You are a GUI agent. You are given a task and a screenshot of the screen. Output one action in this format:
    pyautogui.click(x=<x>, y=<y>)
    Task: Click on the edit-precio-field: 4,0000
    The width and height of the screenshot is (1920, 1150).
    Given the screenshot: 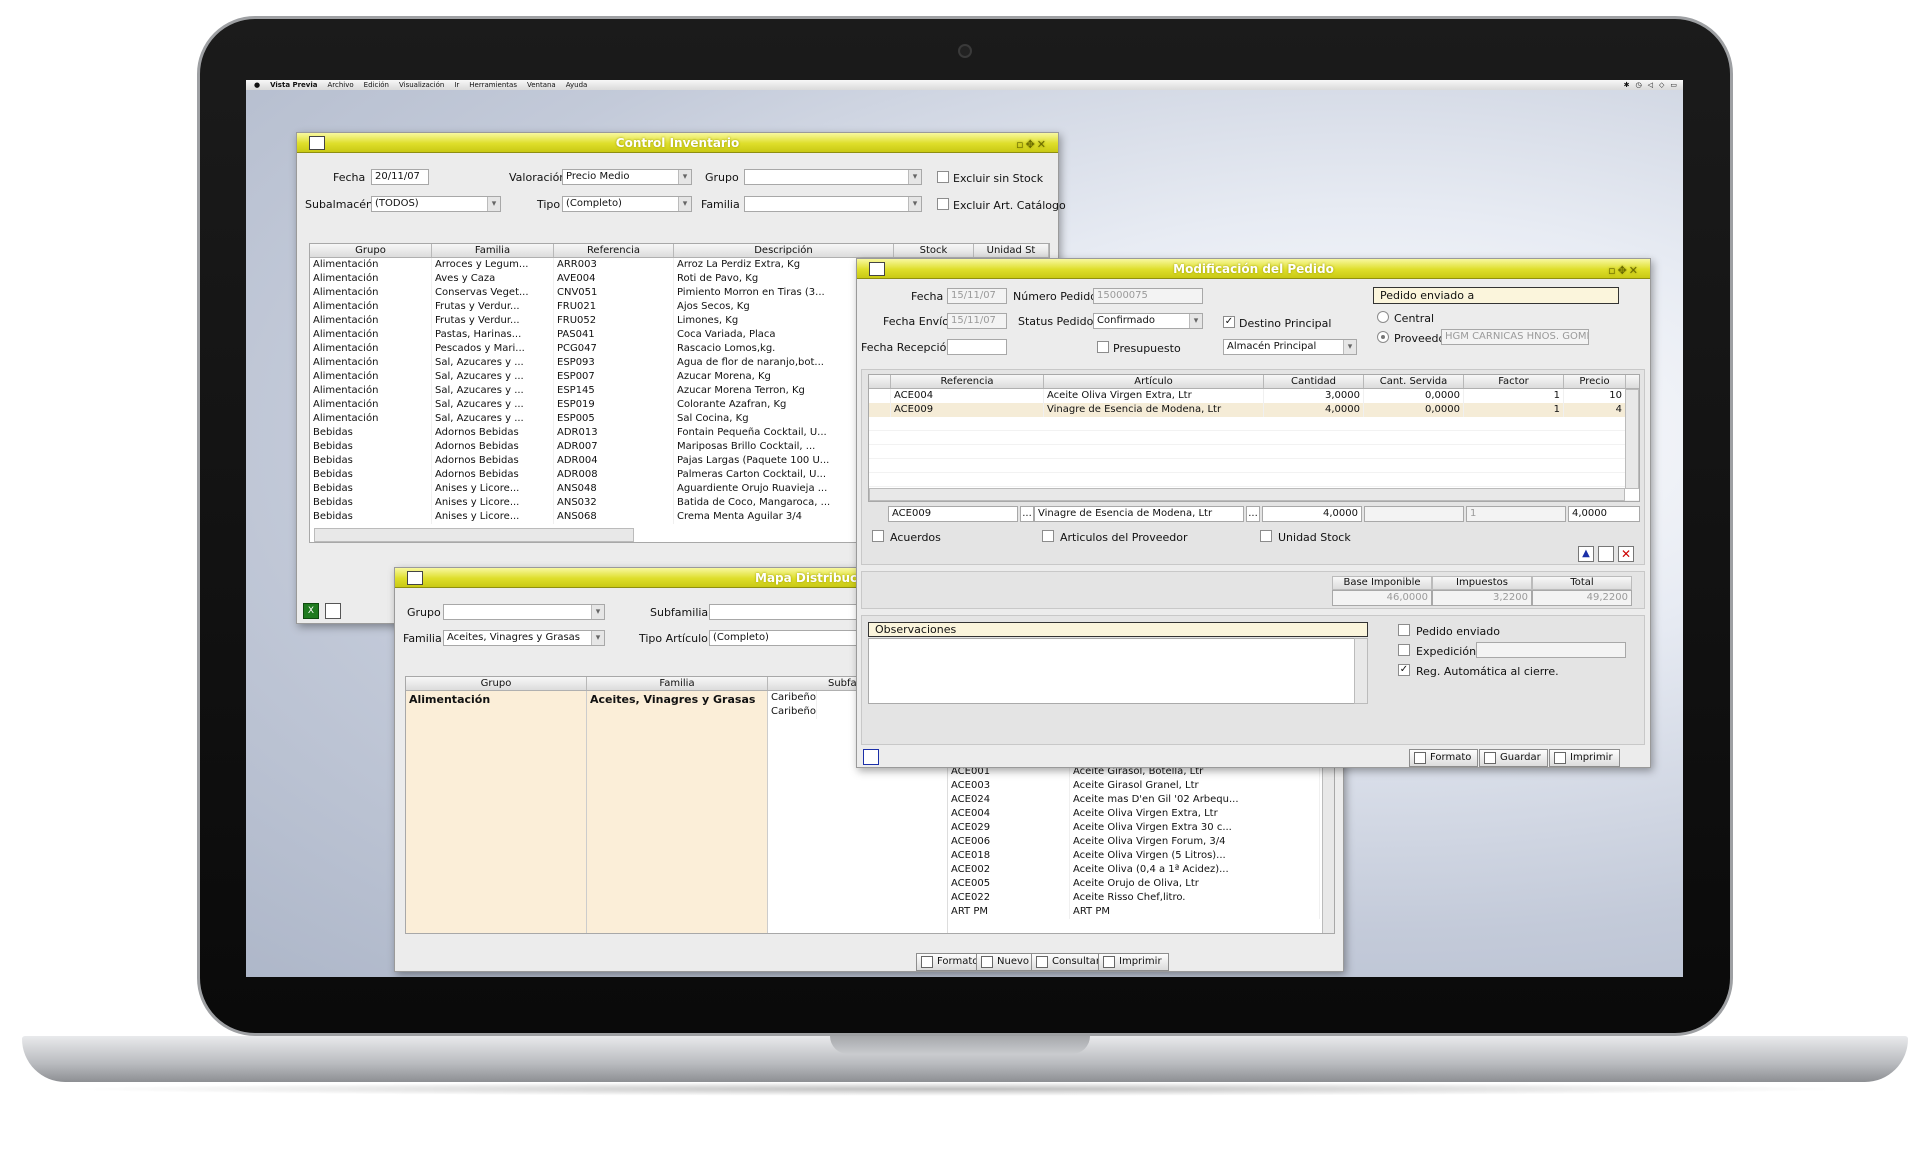 What is the action you would take?
    pyautogui.click(x=1604, y=514)
    